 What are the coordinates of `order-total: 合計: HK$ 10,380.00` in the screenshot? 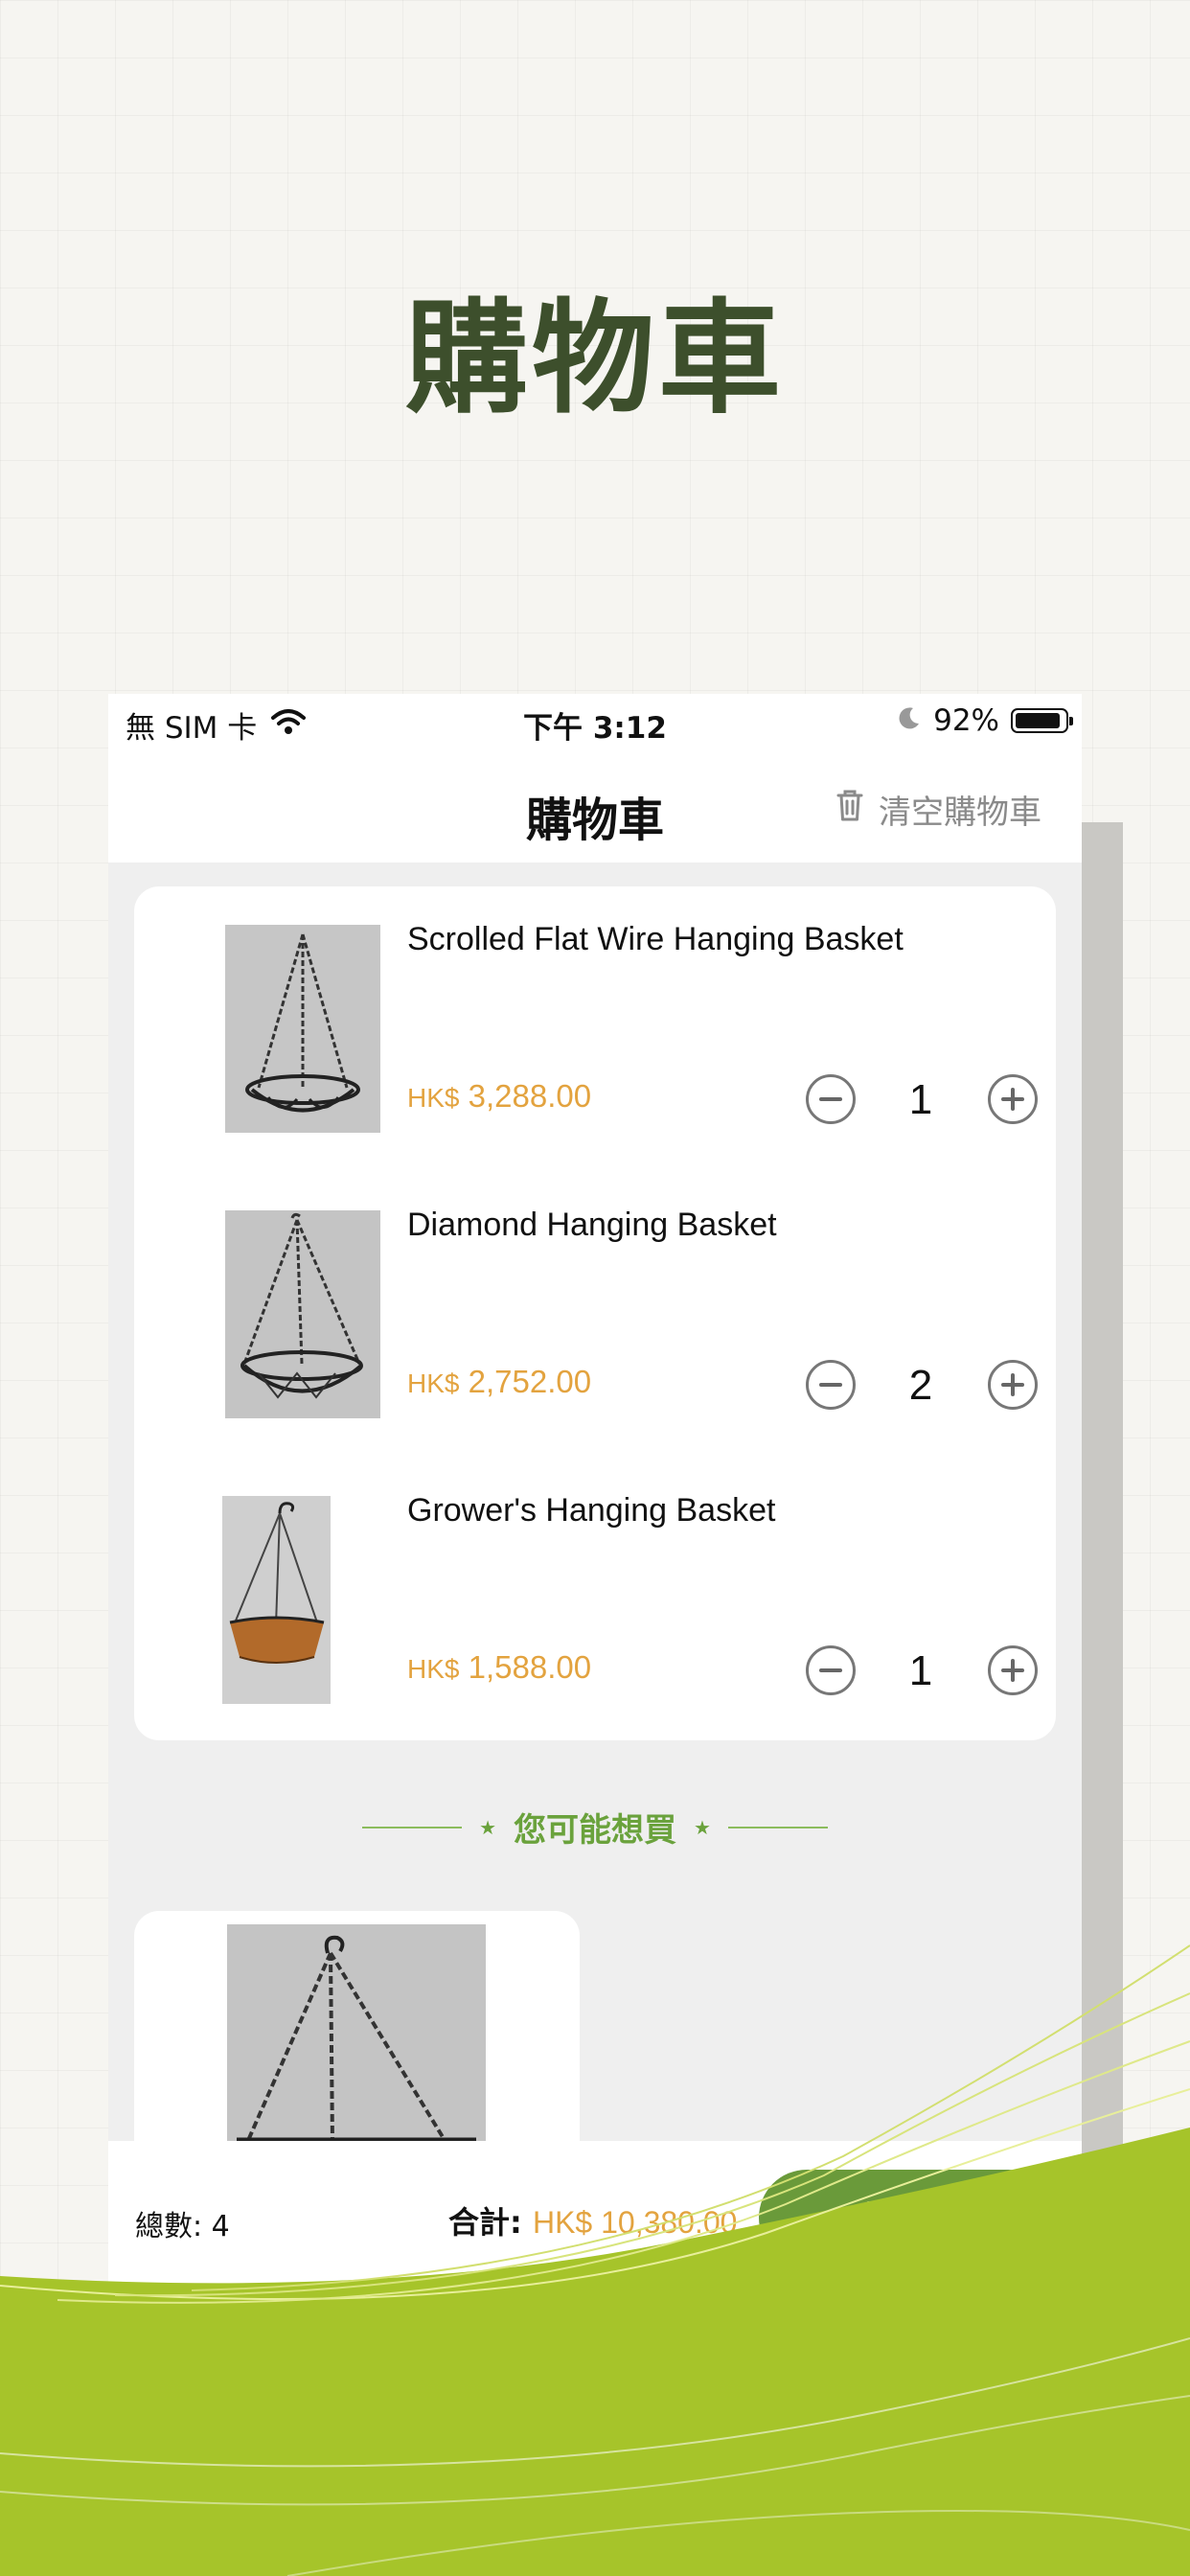 It's located at (592, 2220).